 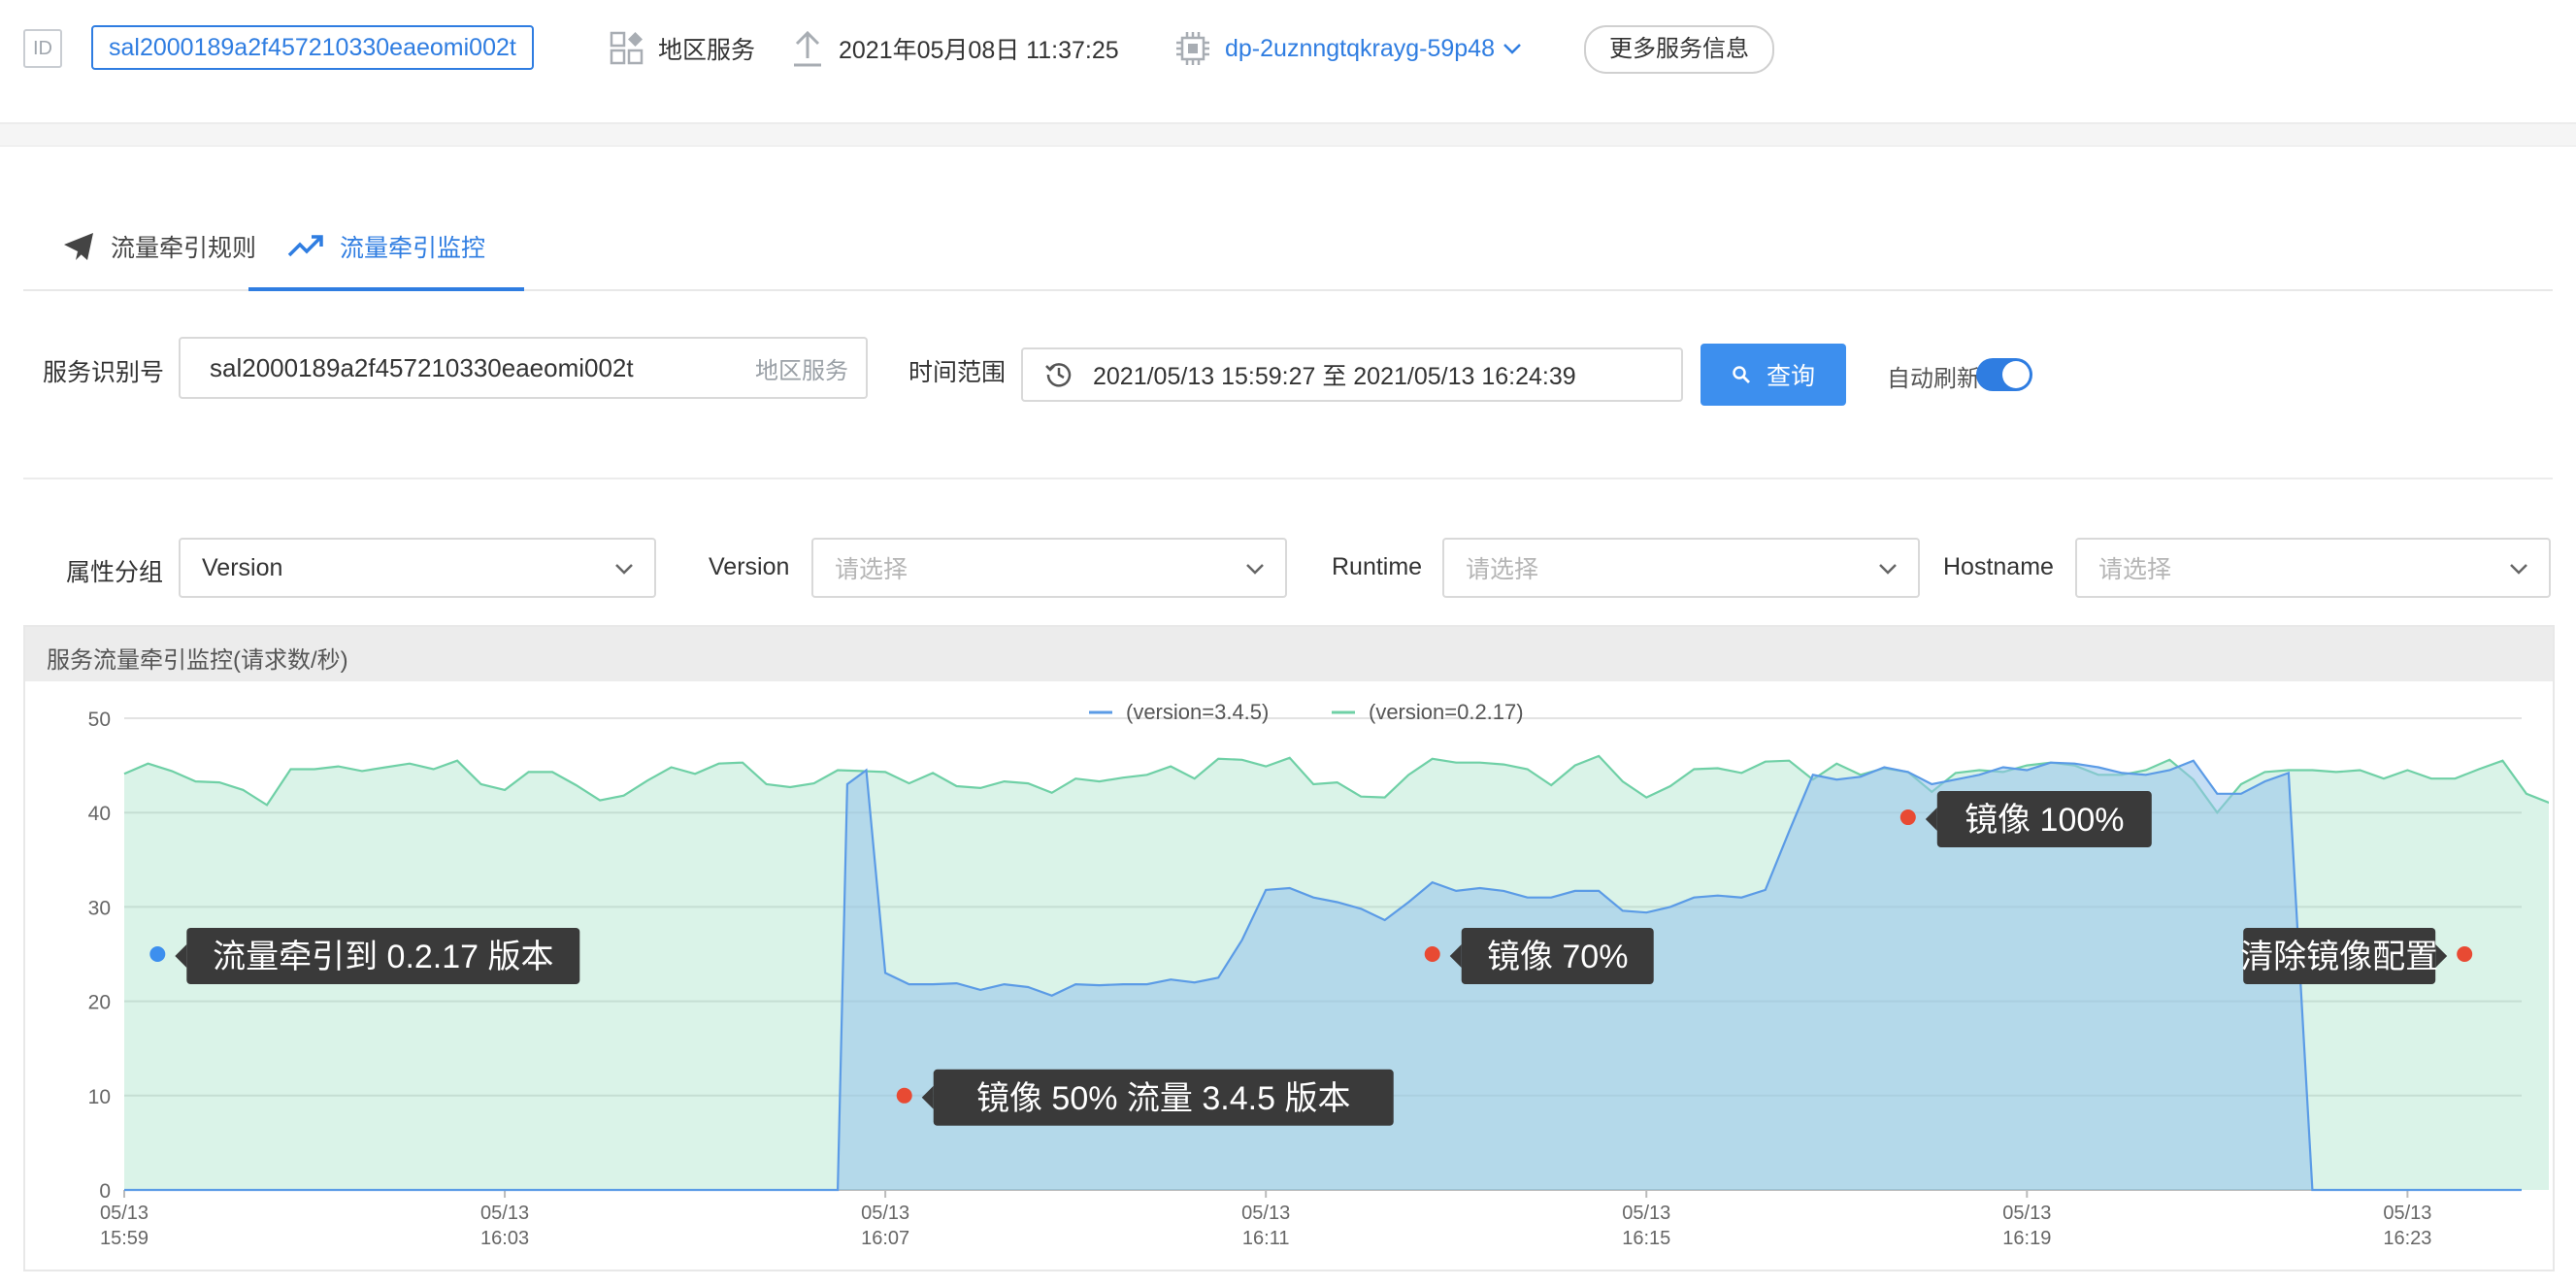 I want to click on x-tick-time: 16:19, so click(x=2026, y=1238).